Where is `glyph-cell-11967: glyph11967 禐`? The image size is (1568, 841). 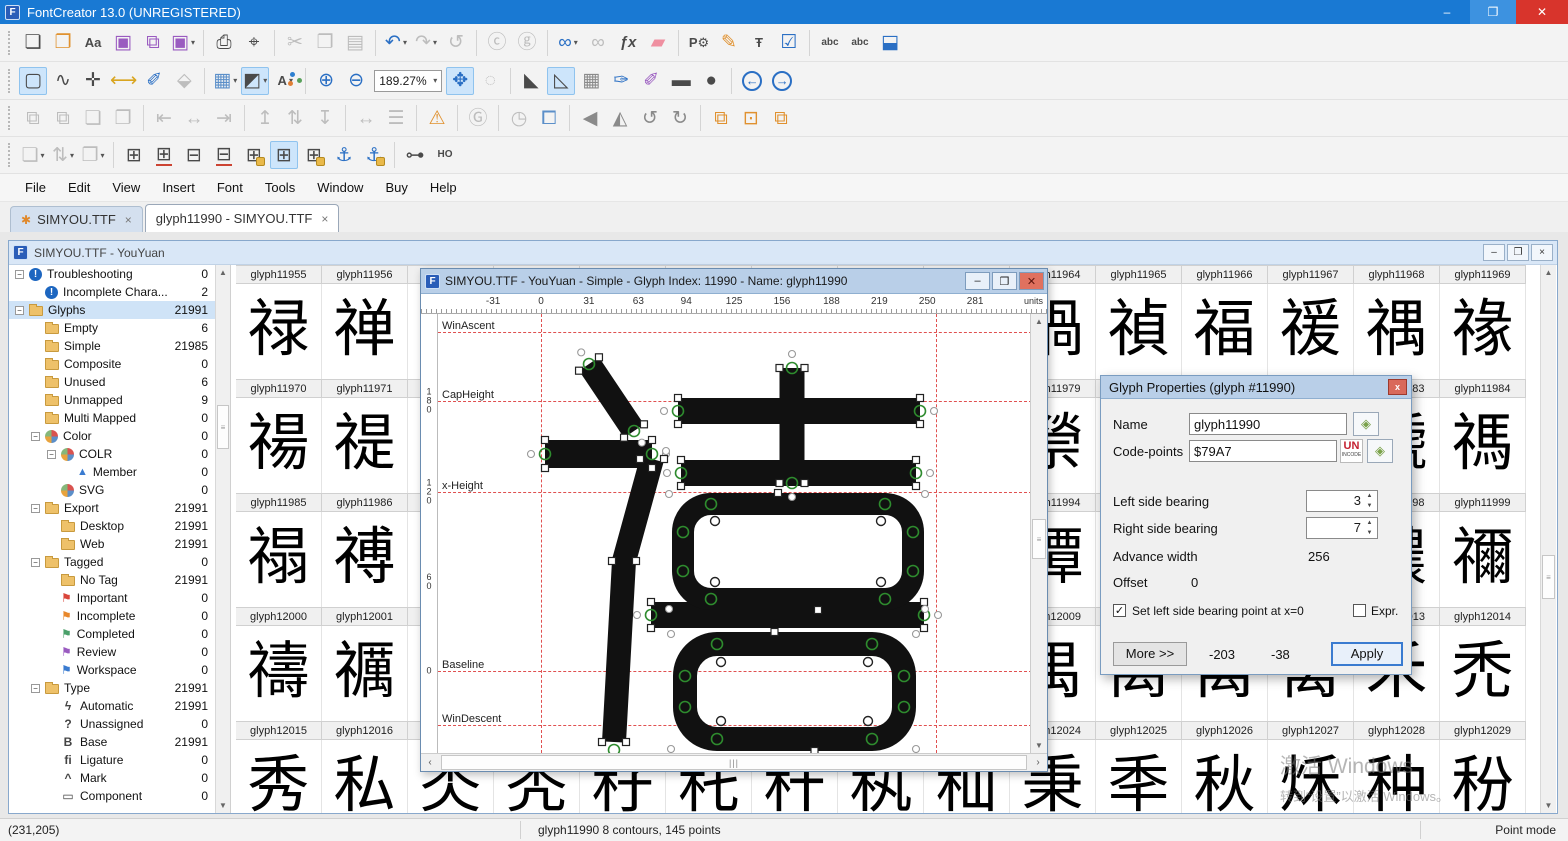 glyph-cell-11967: glyph11967 禐 is located at coordinates (1311, 322).